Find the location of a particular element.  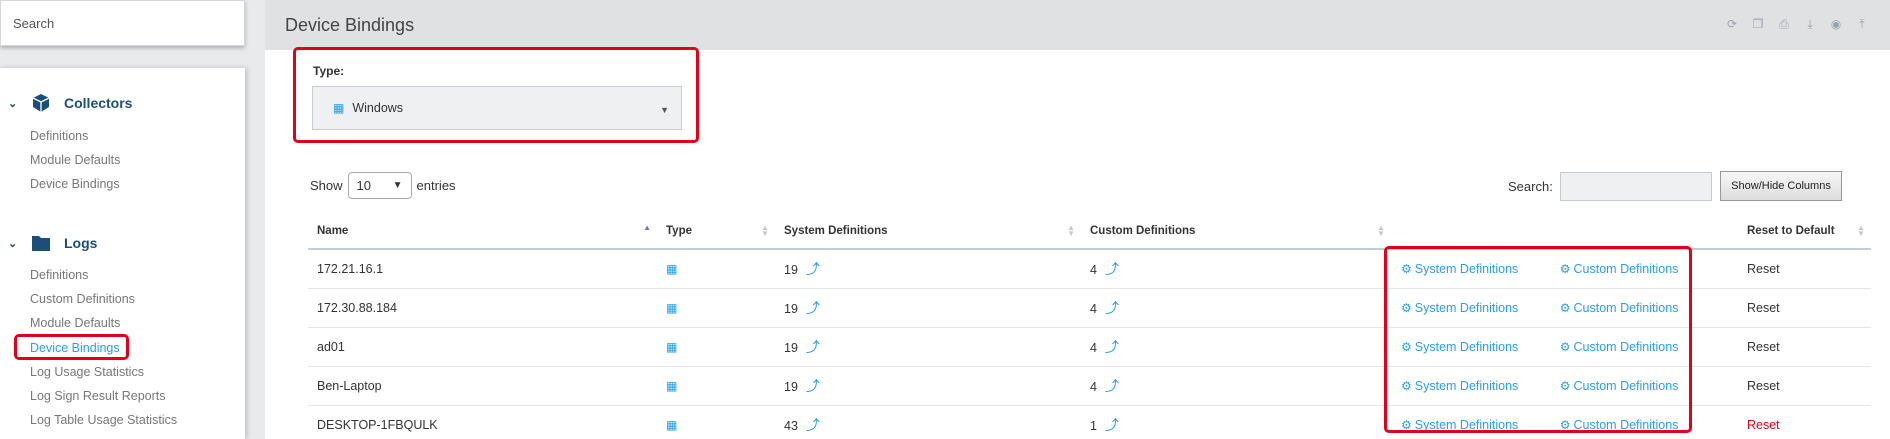

cell-custom-definitions: 1 ⤴ is located at coordinates (1236, 422).